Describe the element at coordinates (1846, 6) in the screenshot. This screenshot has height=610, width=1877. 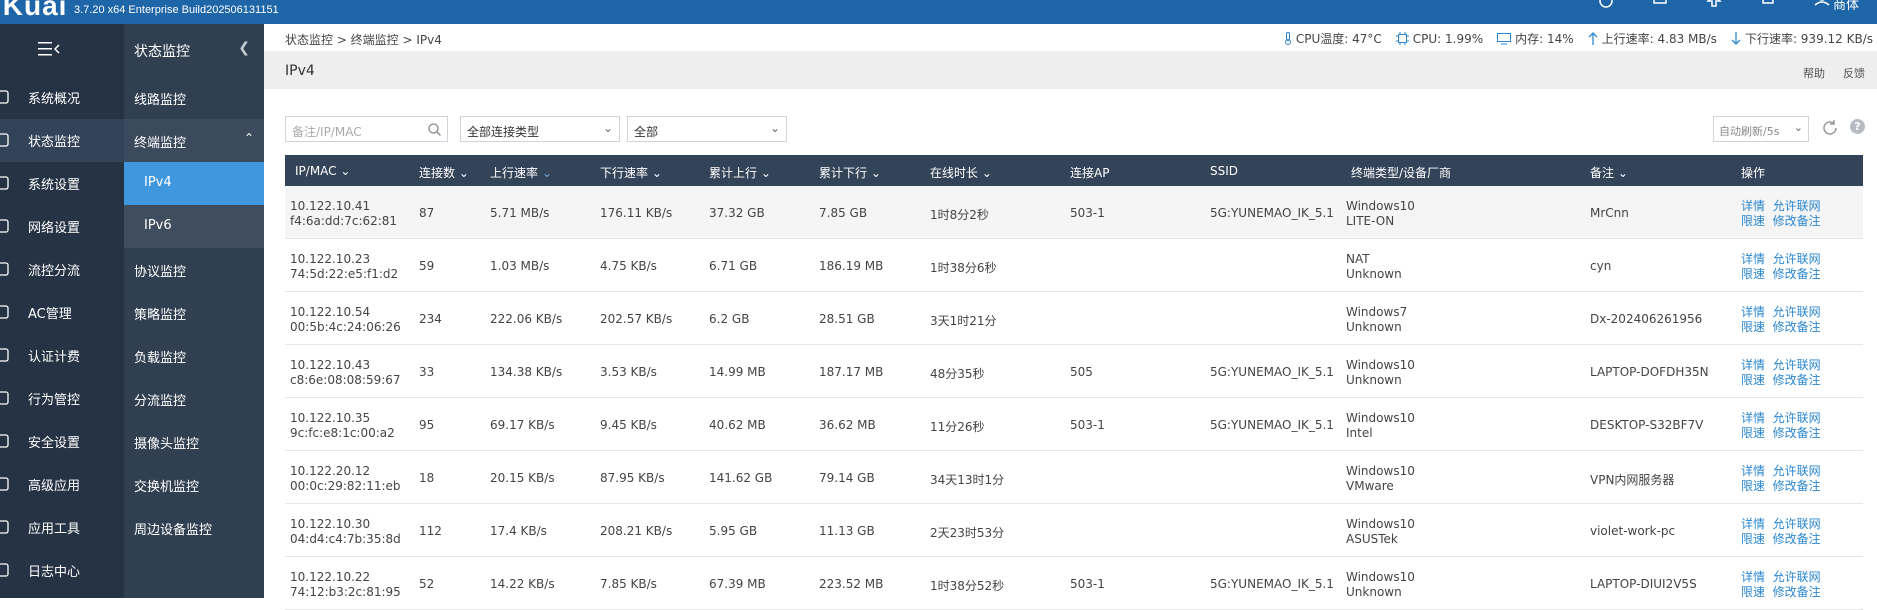
I see `user-name: 商体` at that location.